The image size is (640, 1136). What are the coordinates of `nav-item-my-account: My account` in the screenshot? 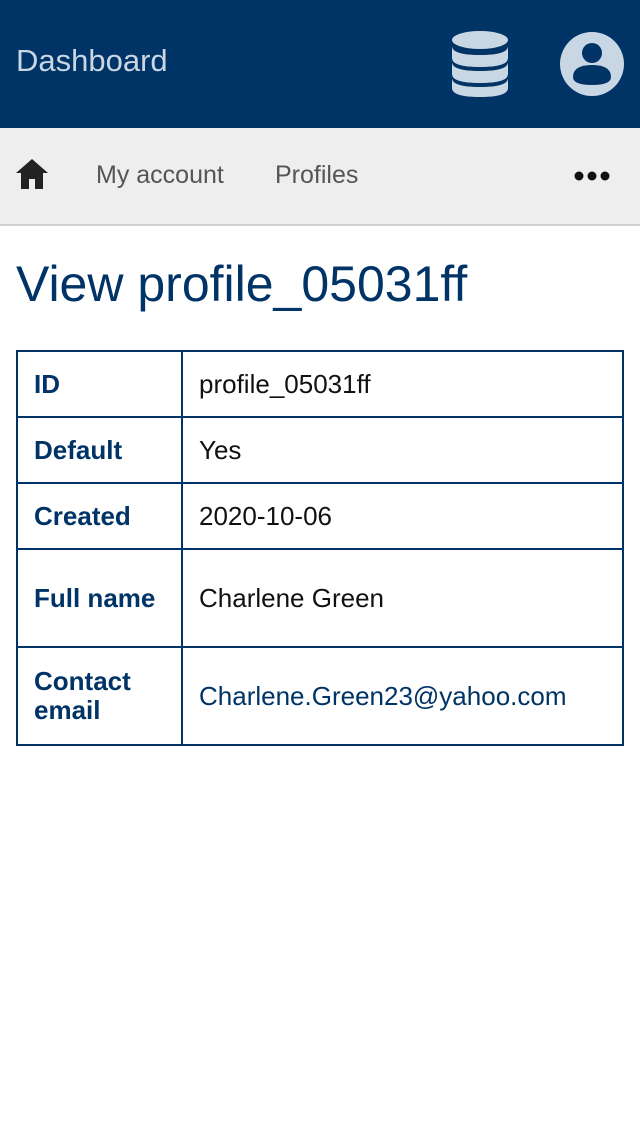 It's located at (160, 175).